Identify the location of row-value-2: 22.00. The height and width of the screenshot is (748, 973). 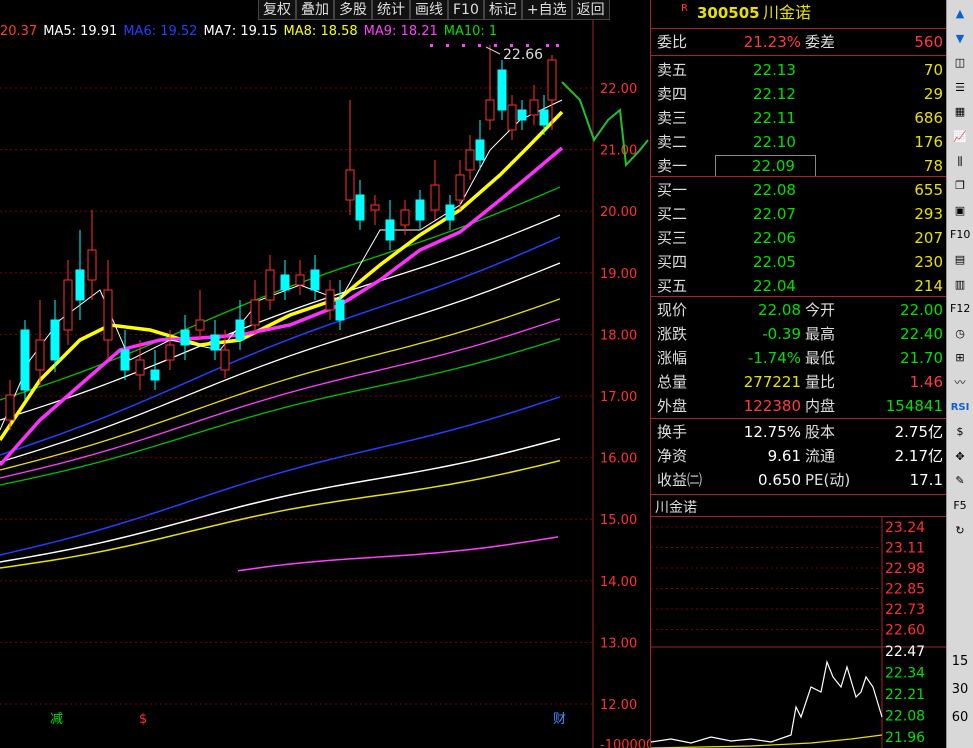
(921, 310).